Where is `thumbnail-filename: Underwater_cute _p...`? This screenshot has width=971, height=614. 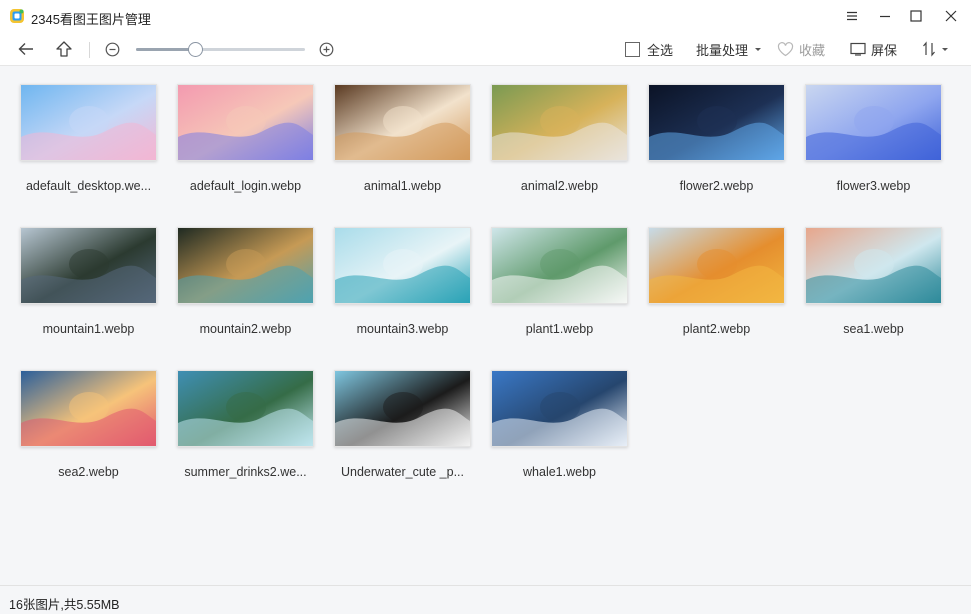
thumbnail-filename: Underwater_cute _p... is located at coordinates (402, 472).